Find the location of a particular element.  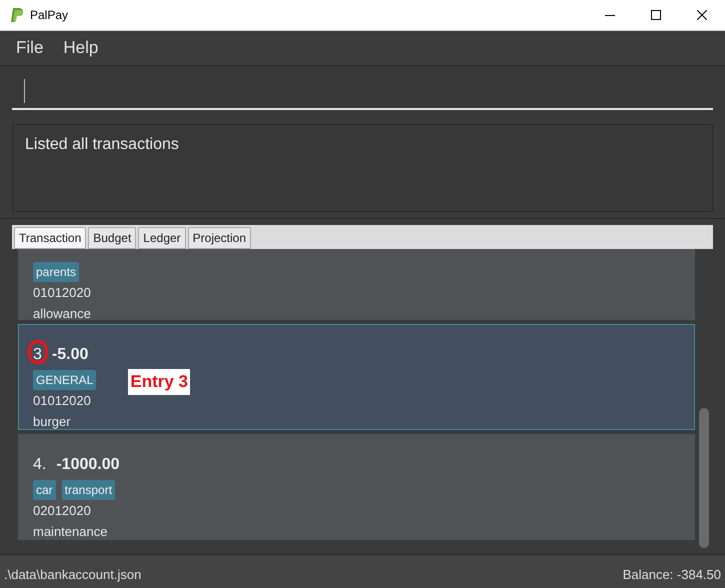

entry-number: 4. is located at coordinates (39, 465).